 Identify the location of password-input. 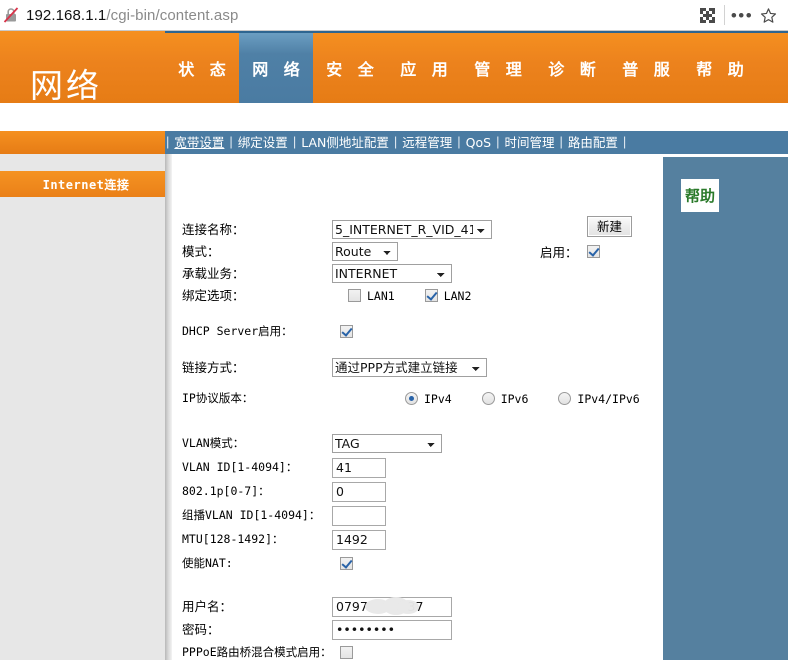
(392, 629).